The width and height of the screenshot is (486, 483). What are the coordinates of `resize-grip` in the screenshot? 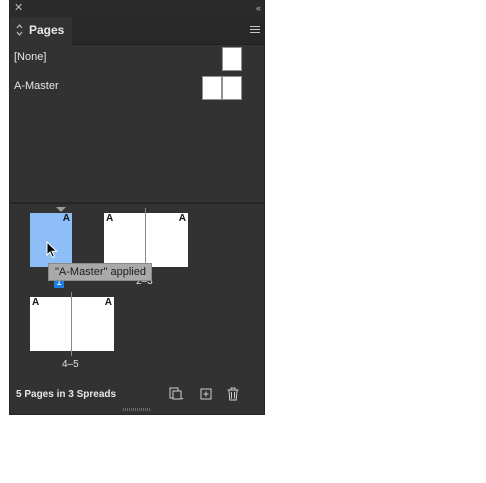 It's located at (137, 409).